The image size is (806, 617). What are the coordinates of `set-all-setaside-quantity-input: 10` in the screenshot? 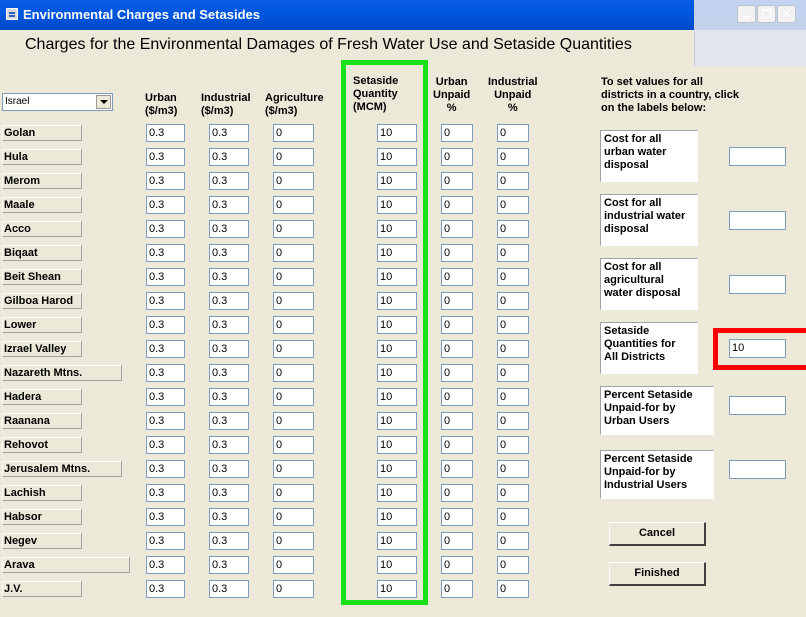 It's located at (757, 348).